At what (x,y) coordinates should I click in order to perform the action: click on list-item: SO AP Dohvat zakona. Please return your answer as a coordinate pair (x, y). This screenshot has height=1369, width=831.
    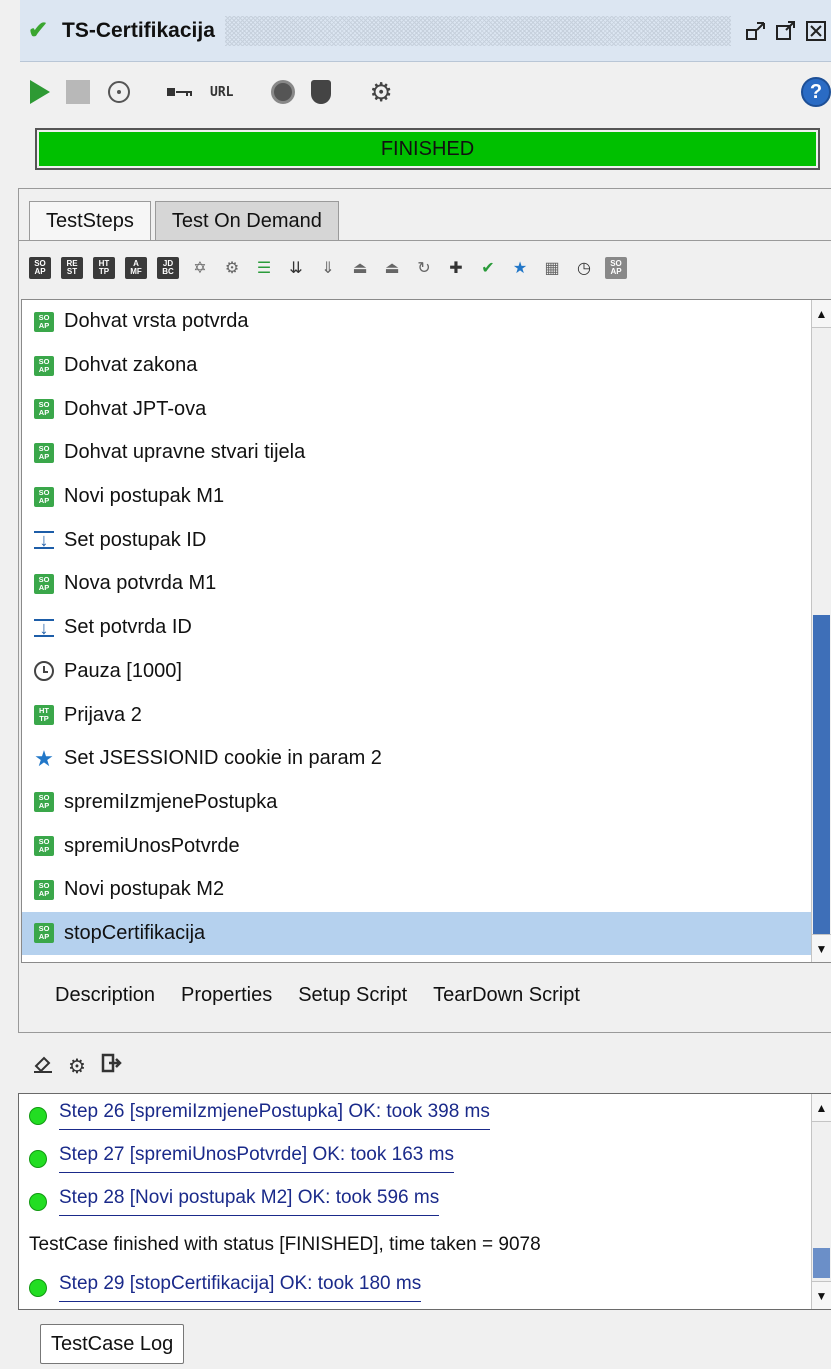
    Looking at the image, I should click on (426, 366).